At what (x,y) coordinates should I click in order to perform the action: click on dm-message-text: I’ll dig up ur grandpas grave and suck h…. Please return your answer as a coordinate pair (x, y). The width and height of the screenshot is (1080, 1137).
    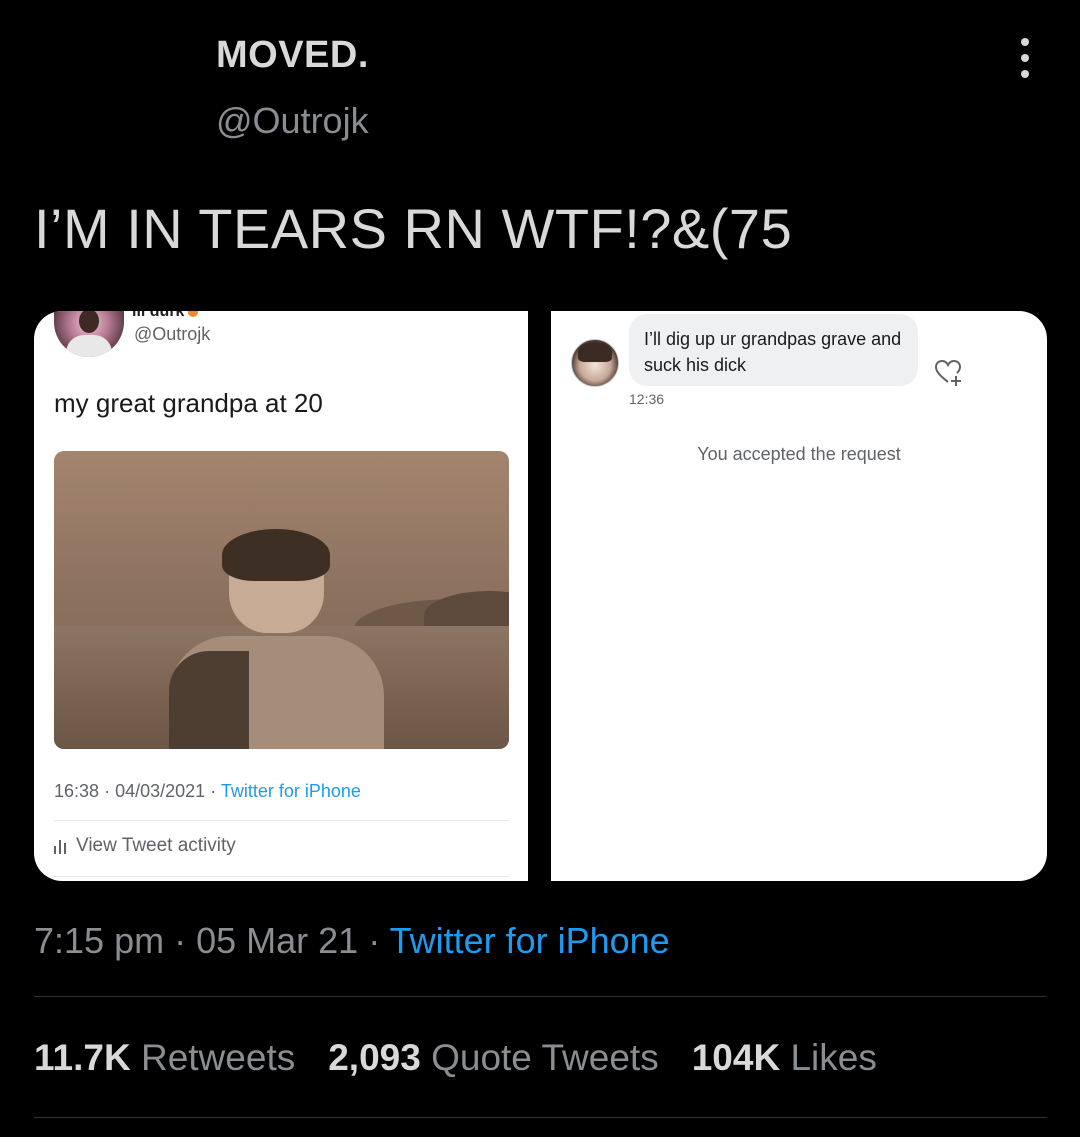
    Looking at the image, I should click on (773, 352).